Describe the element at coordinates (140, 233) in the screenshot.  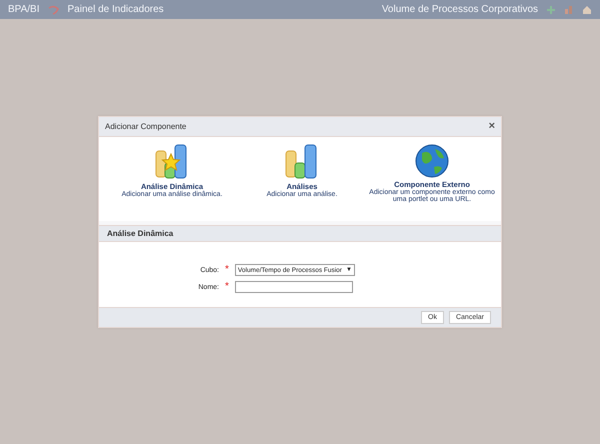
I see `section-title: Análise Dinâmica` at that location.